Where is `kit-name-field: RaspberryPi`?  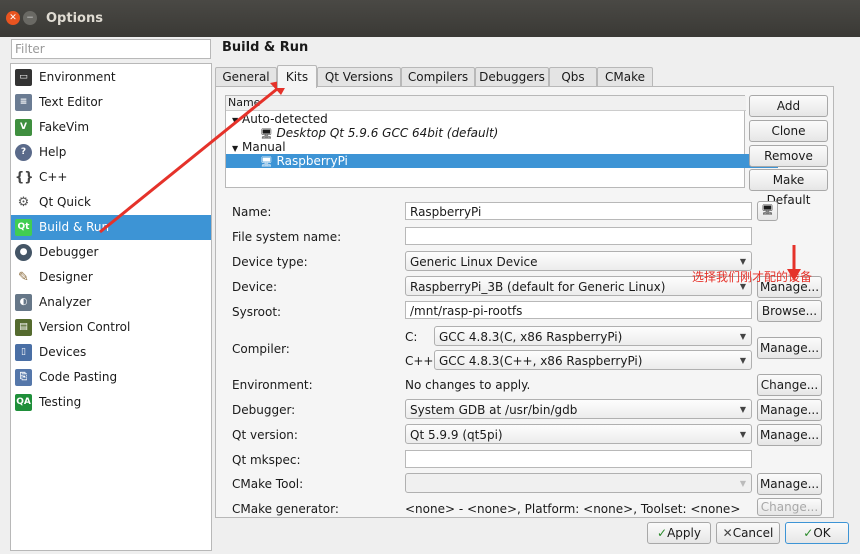
kit-name-field: RaspberryPi is located at coordinates (578, 211).